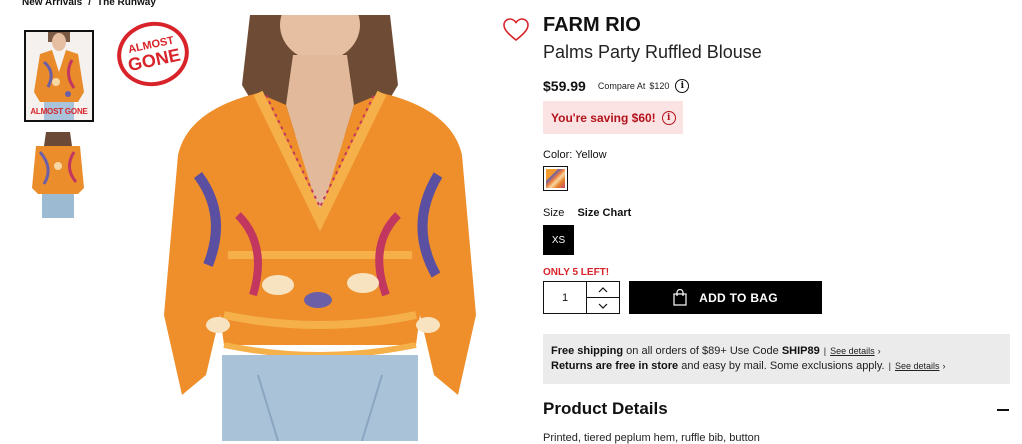 The height and width of the screenshot is (444, 1022). Describe the element at coordinates (781, 366) in the screenshot. I see `returns-text: and easy by mail. Some exclusions apply.` at that location.